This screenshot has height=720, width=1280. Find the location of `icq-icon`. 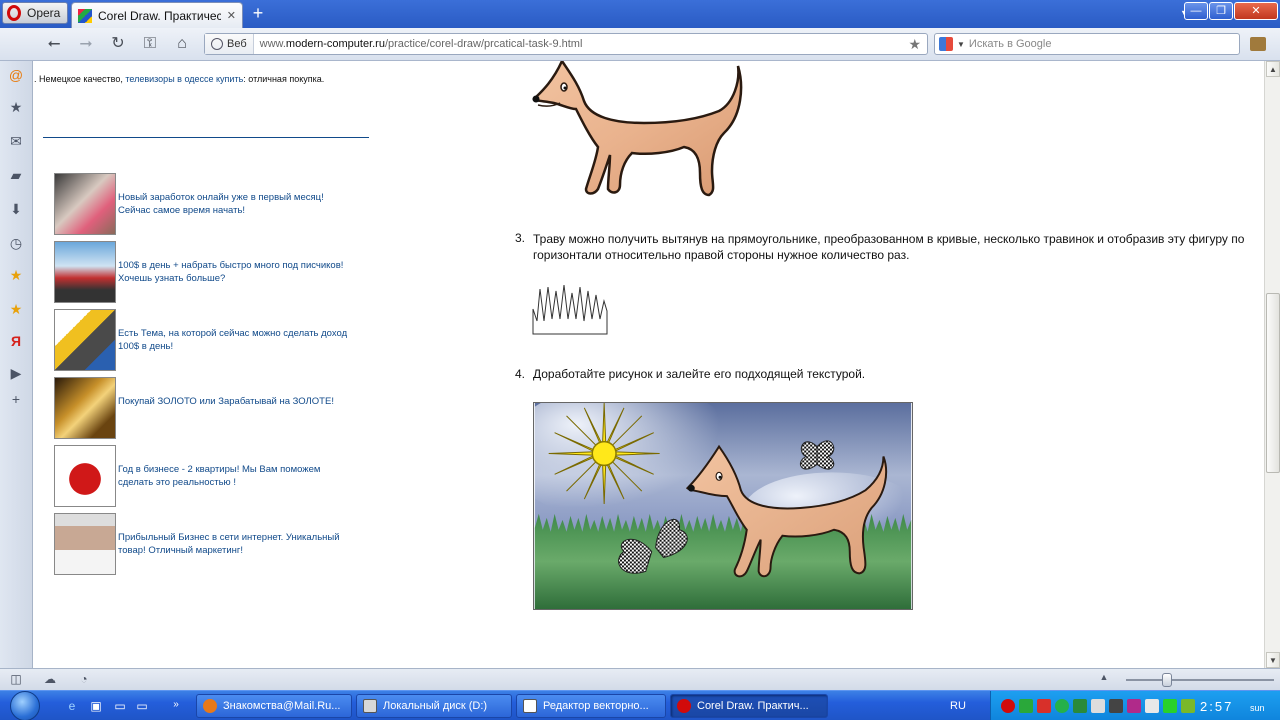

icq-icon is located at coordinates (1062, 706).